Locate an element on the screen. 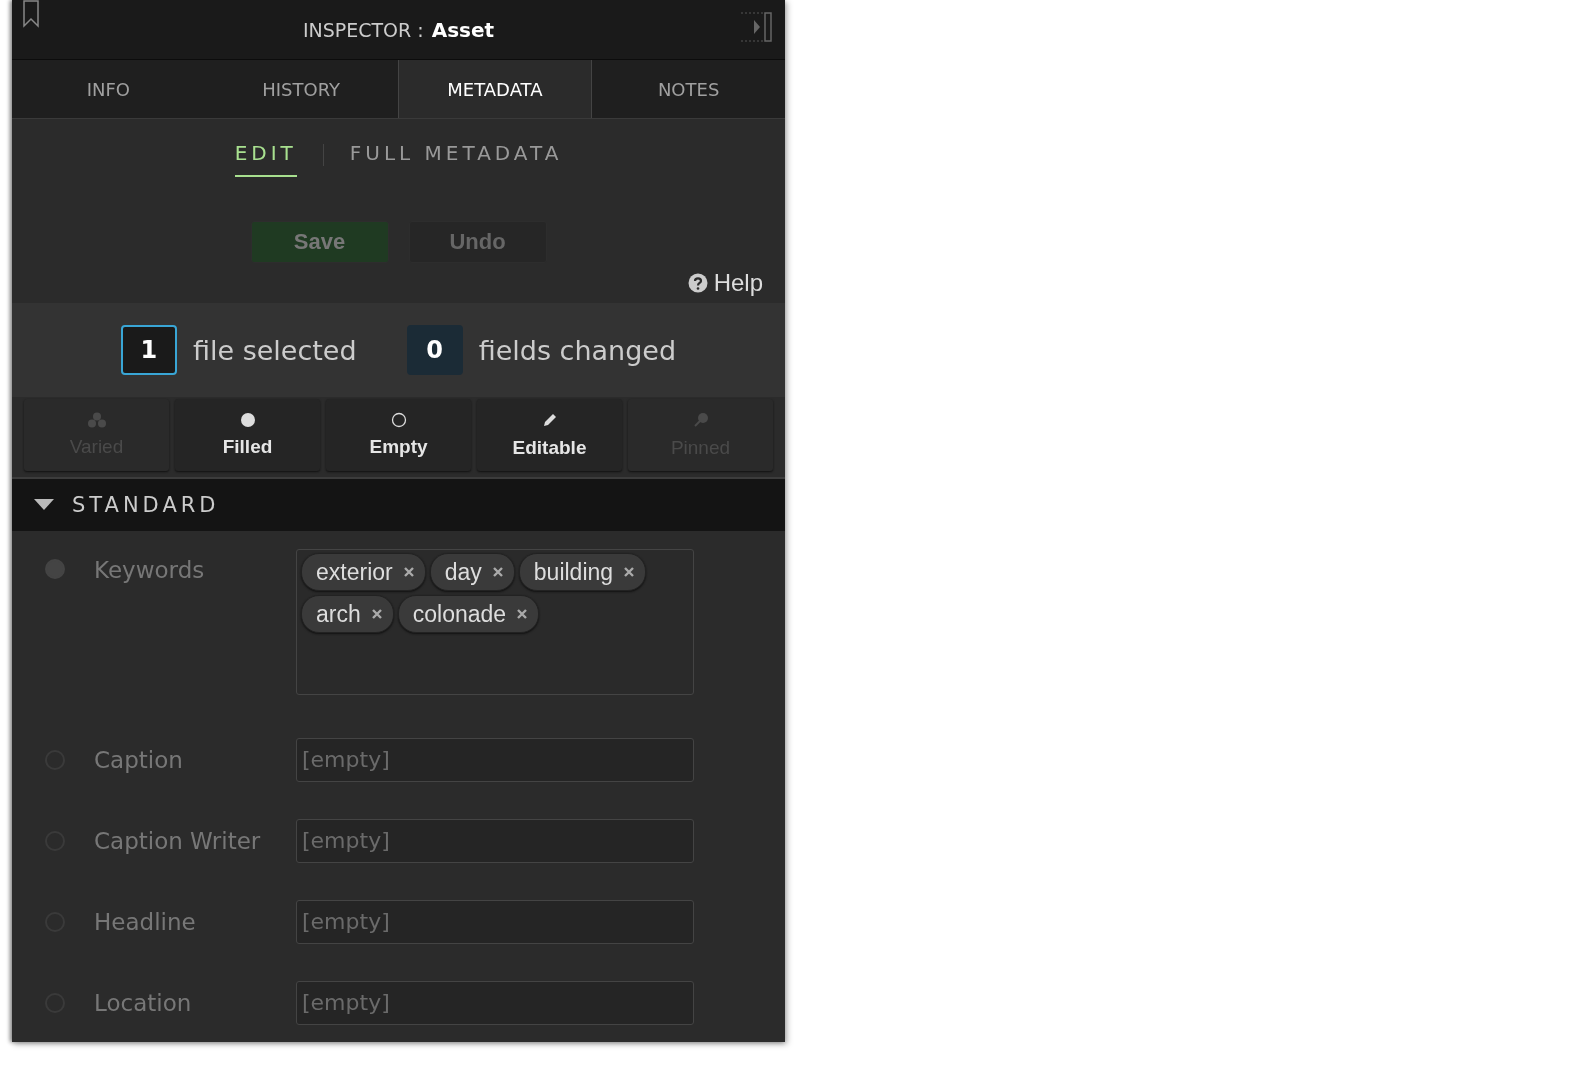 This screenshot has width=1580, height=1068. keyword-tag: day is located at coordinates (472, 572).